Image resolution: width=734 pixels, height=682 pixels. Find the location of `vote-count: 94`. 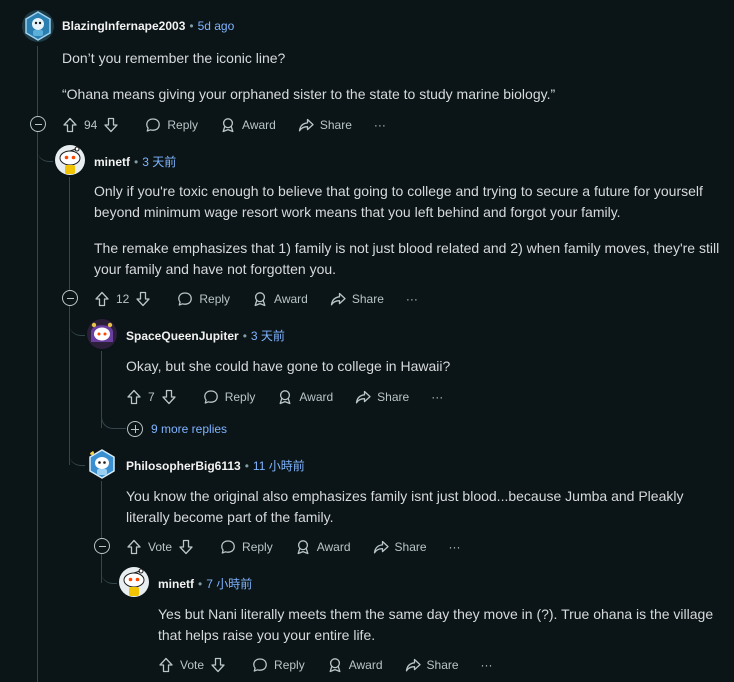

vote-count: 94 is located at coordinates (91, 125).